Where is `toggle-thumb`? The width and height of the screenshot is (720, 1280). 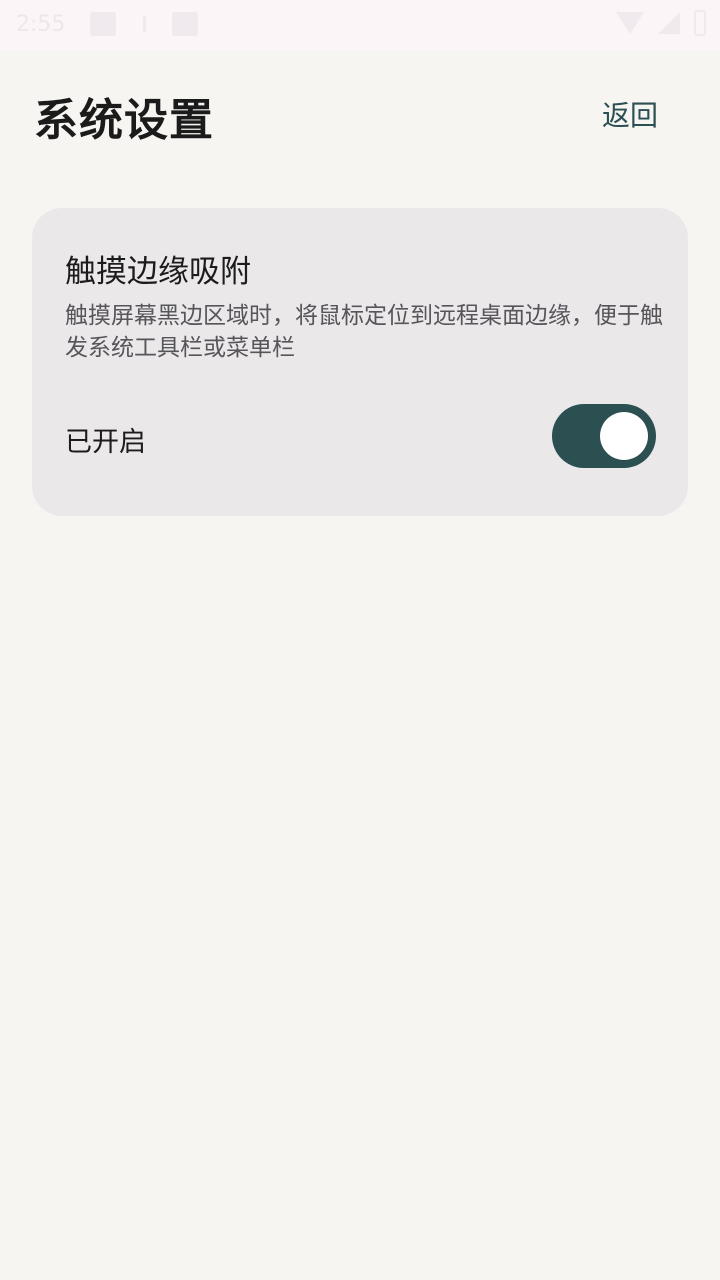 toggle-thumb is located at coordinates (624, 436).